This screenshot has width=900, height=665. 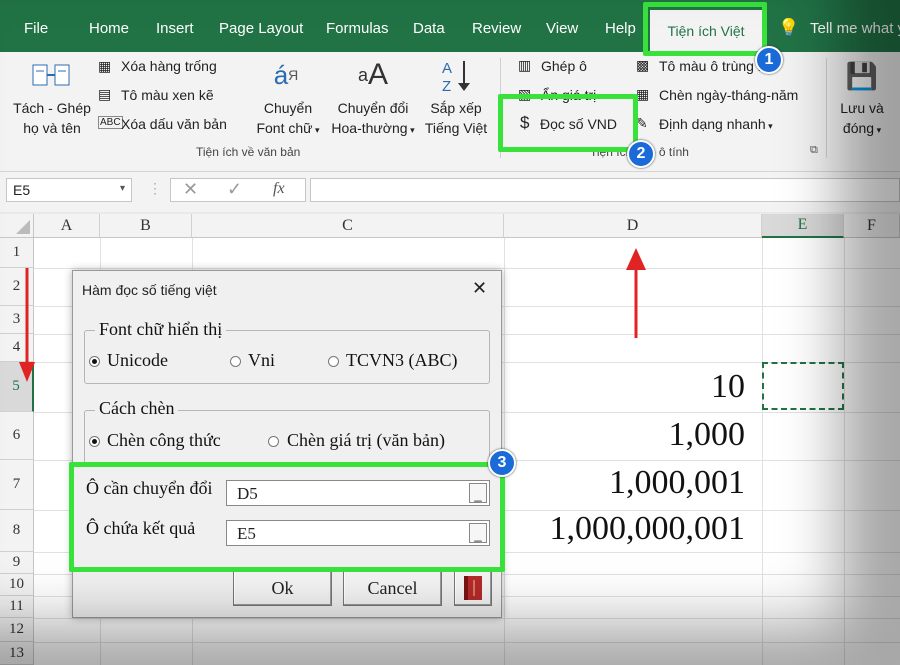 What do you see at coordinates (789, 27) in the screenshot?
I see `lightbulb-icon: 💡` at bounding box center [789, 27].